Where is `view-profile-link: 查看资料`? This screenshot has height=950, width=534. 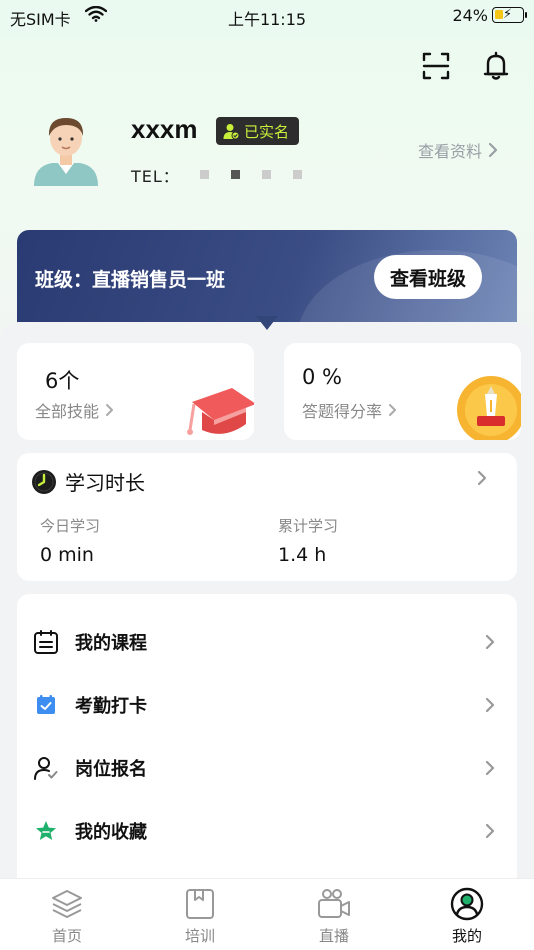 view-profile-link: 查看资料 is located at coordinates (458, 150).